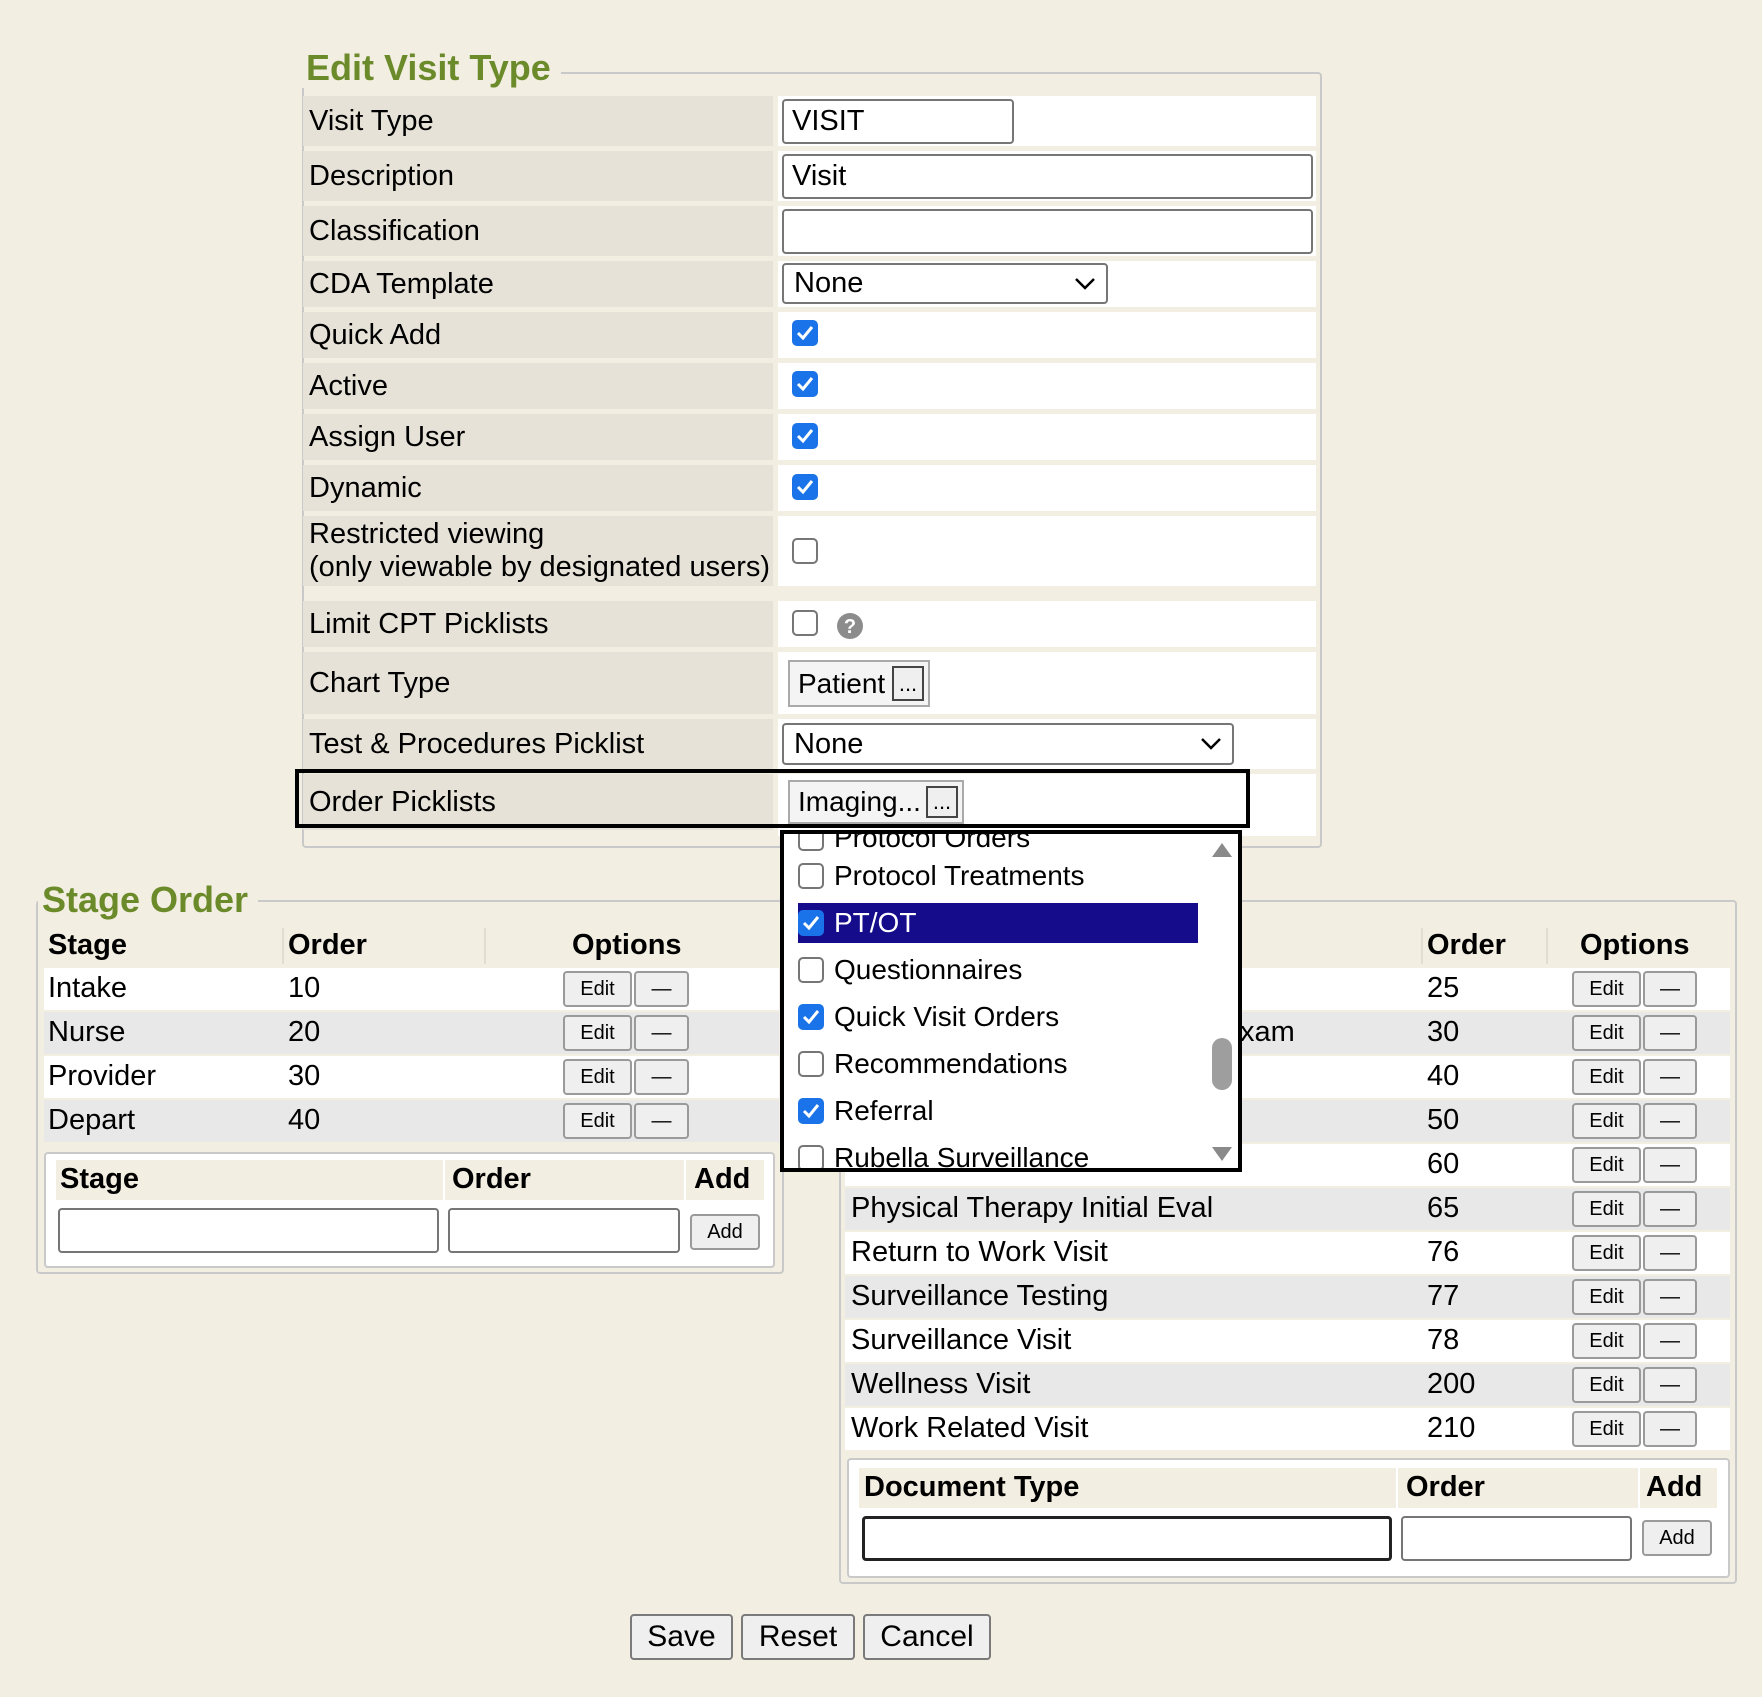  I want to click on stage-order-legend: Stage Order, so click(148, 900).